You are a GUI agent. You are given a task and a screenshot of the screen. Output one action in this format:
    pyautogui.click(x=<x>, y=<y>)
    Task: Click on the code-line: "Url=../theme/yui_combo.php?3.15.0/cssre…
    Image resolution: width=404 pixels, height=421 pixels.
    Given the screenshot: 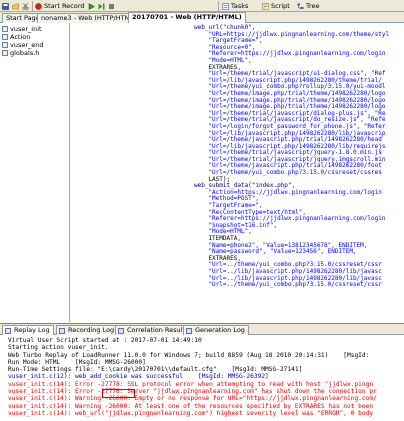 What is the action you would take?
    pyautogui.click(x=288, y=285)
    